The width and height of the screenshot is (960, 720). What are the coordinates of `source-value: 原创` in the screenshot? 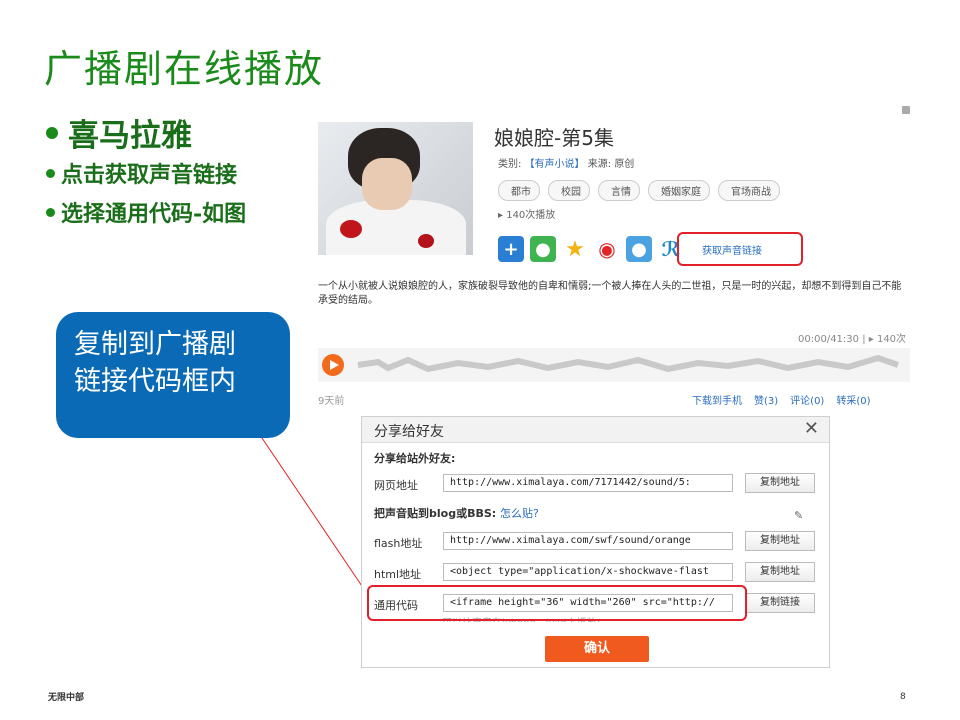 It's located at (624, 164).